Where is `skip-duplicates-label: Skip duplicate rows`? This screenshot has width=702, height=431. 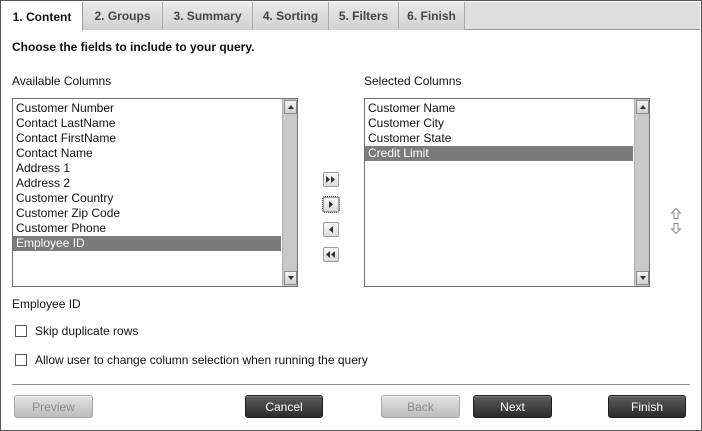
skip-duplicates-label: Skip duplicate rows is located at coordinates (87, 331).